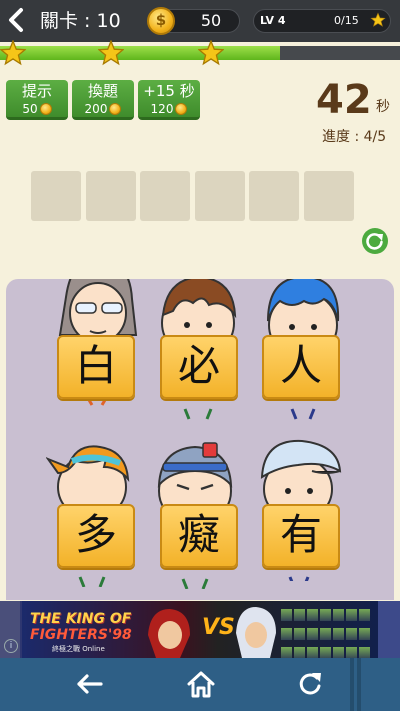 The width and height of the screenshot is (400, 711). What do you see at coordinates (78, 649) in the screenshot?
I see `ad-subtitle: 終極之戰 Online` at bounding box center [78, 649].